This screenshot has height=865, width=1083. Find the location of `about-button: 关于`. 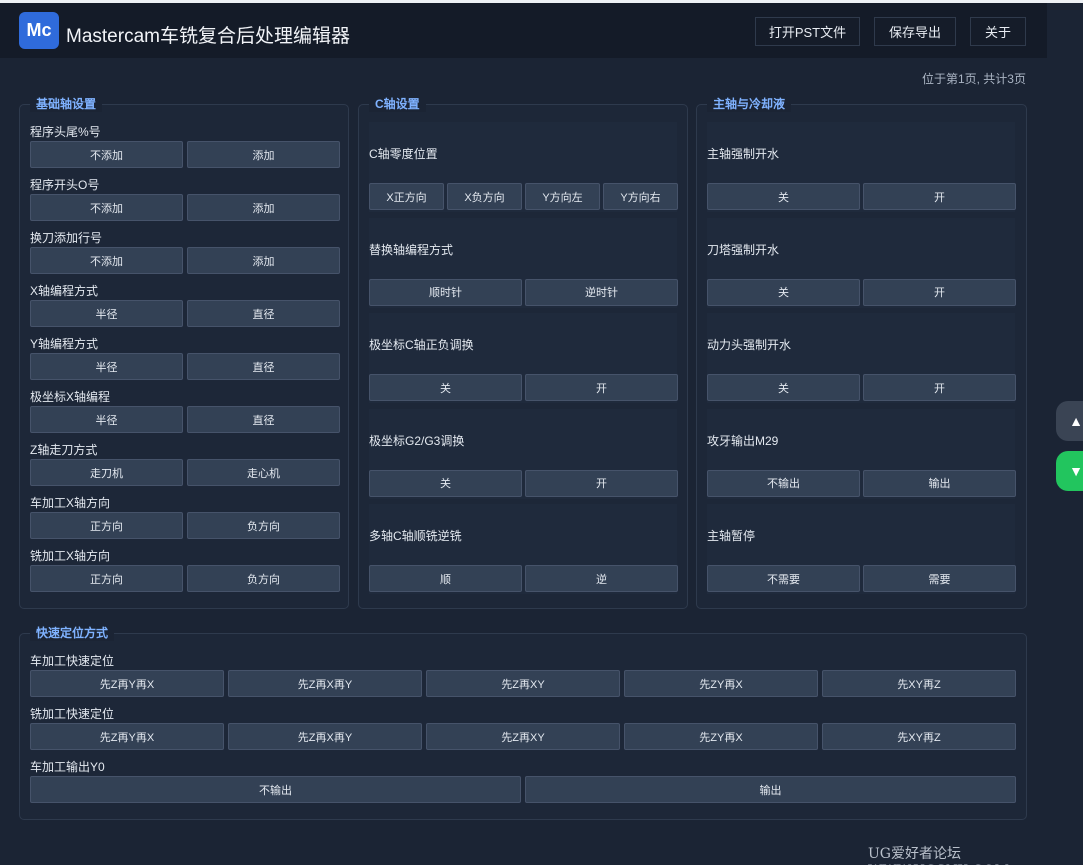

about-button: 关于 is located at coordinates (998, 31).